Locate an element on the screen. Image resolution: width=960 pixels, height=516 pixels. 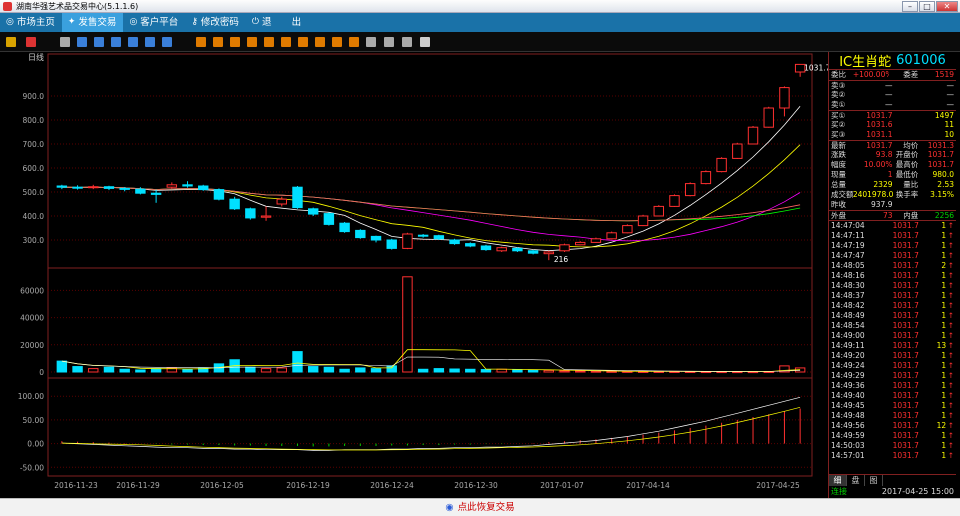
nav-item-4: ⏻ 退 is located at coordinates (266, 22).